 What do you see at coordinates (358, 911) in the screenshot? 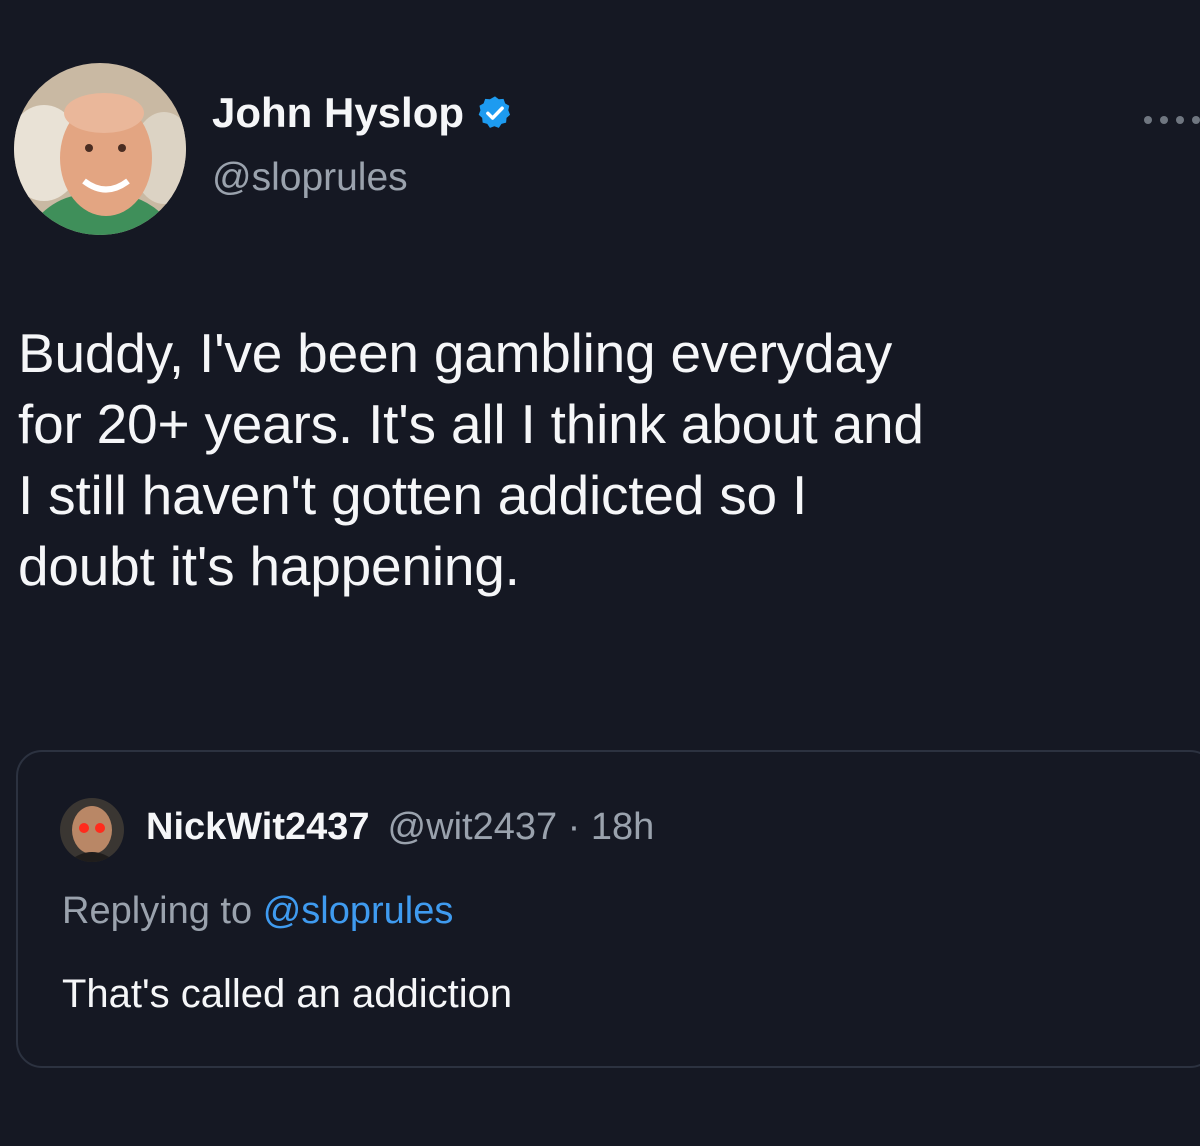
I see `replying-to-mention: @sloprules` at bounding box center [358, 911].